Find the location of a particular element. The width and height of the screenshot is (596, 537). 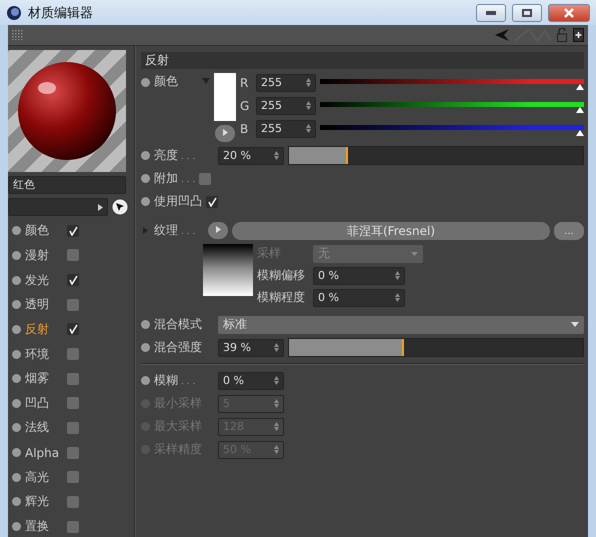

channel-label: 辉光 is located at coordinates (44, 501).